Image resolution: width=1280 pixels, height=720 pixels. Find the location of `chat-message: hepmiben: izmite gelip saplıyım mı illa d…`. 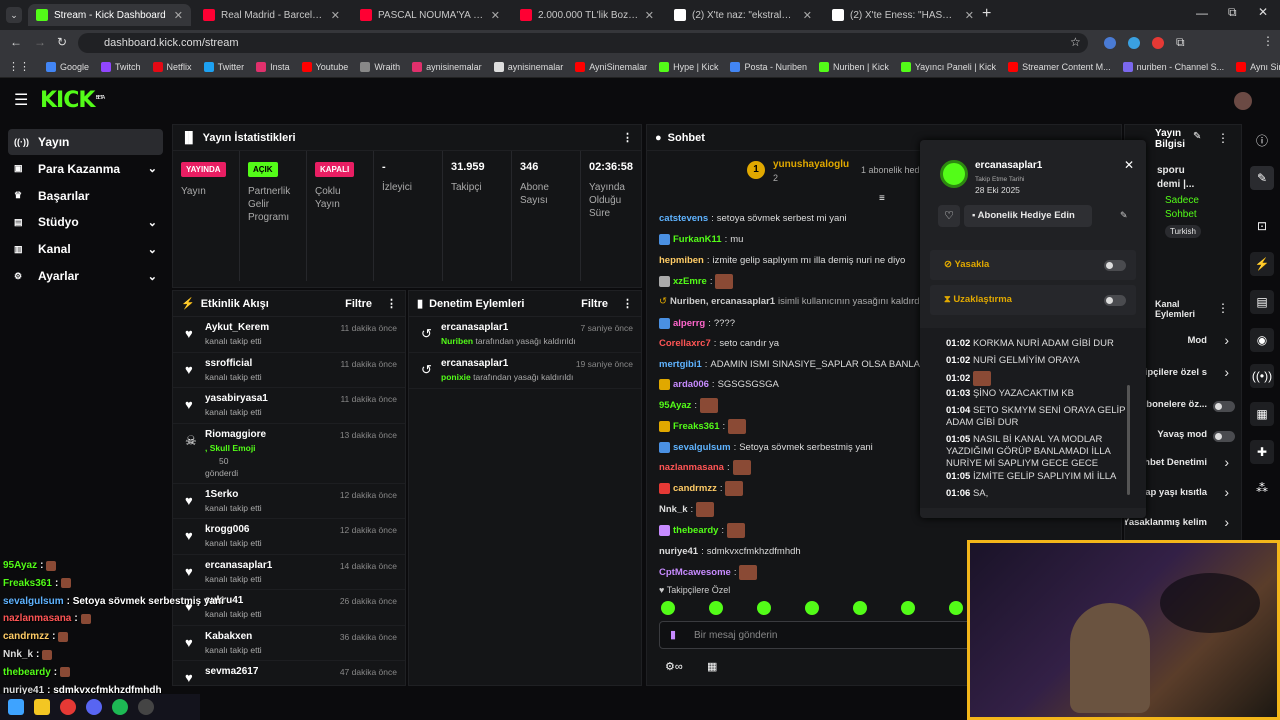

chat-message: hepmiben: izmite gelip saplıyım mı illa d… is located at coordinates (782, 260).